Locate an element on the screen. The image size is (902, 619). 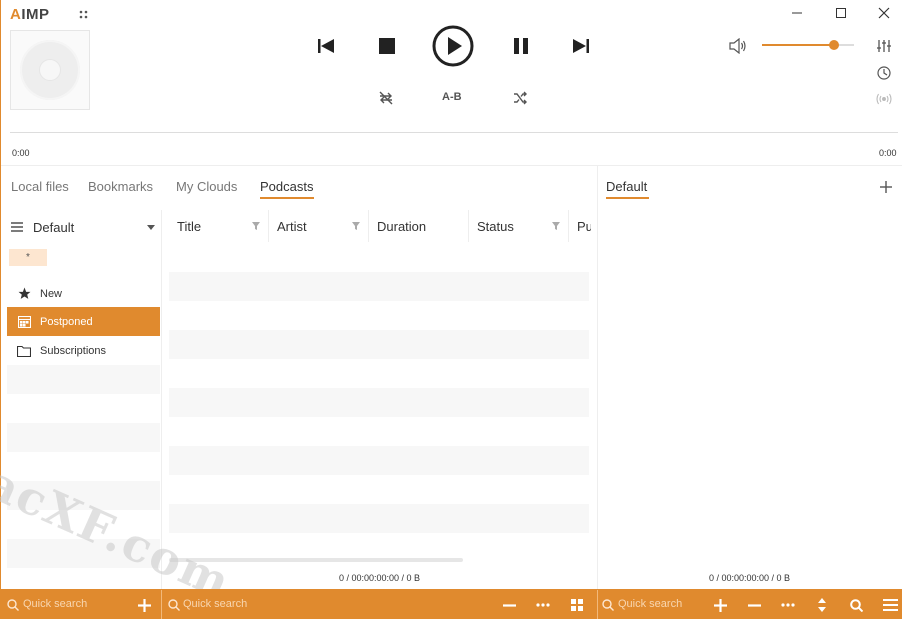
next-button is located at coordinates (581, 46).